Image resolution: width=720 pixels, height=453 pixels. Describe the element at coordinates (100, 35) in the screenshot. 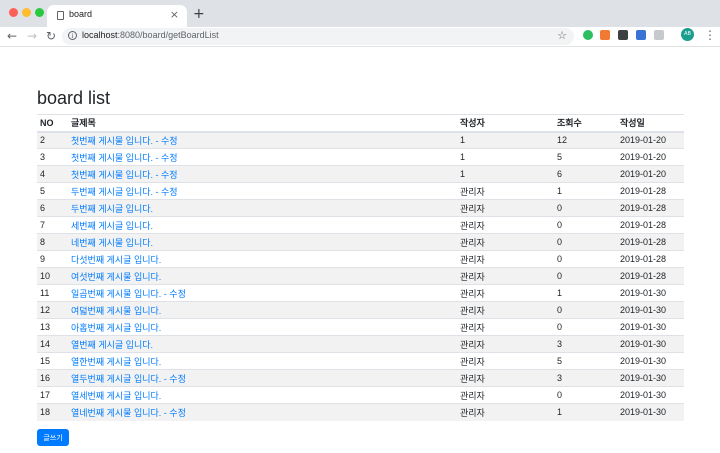

I see `url-host: localhost` at that location.